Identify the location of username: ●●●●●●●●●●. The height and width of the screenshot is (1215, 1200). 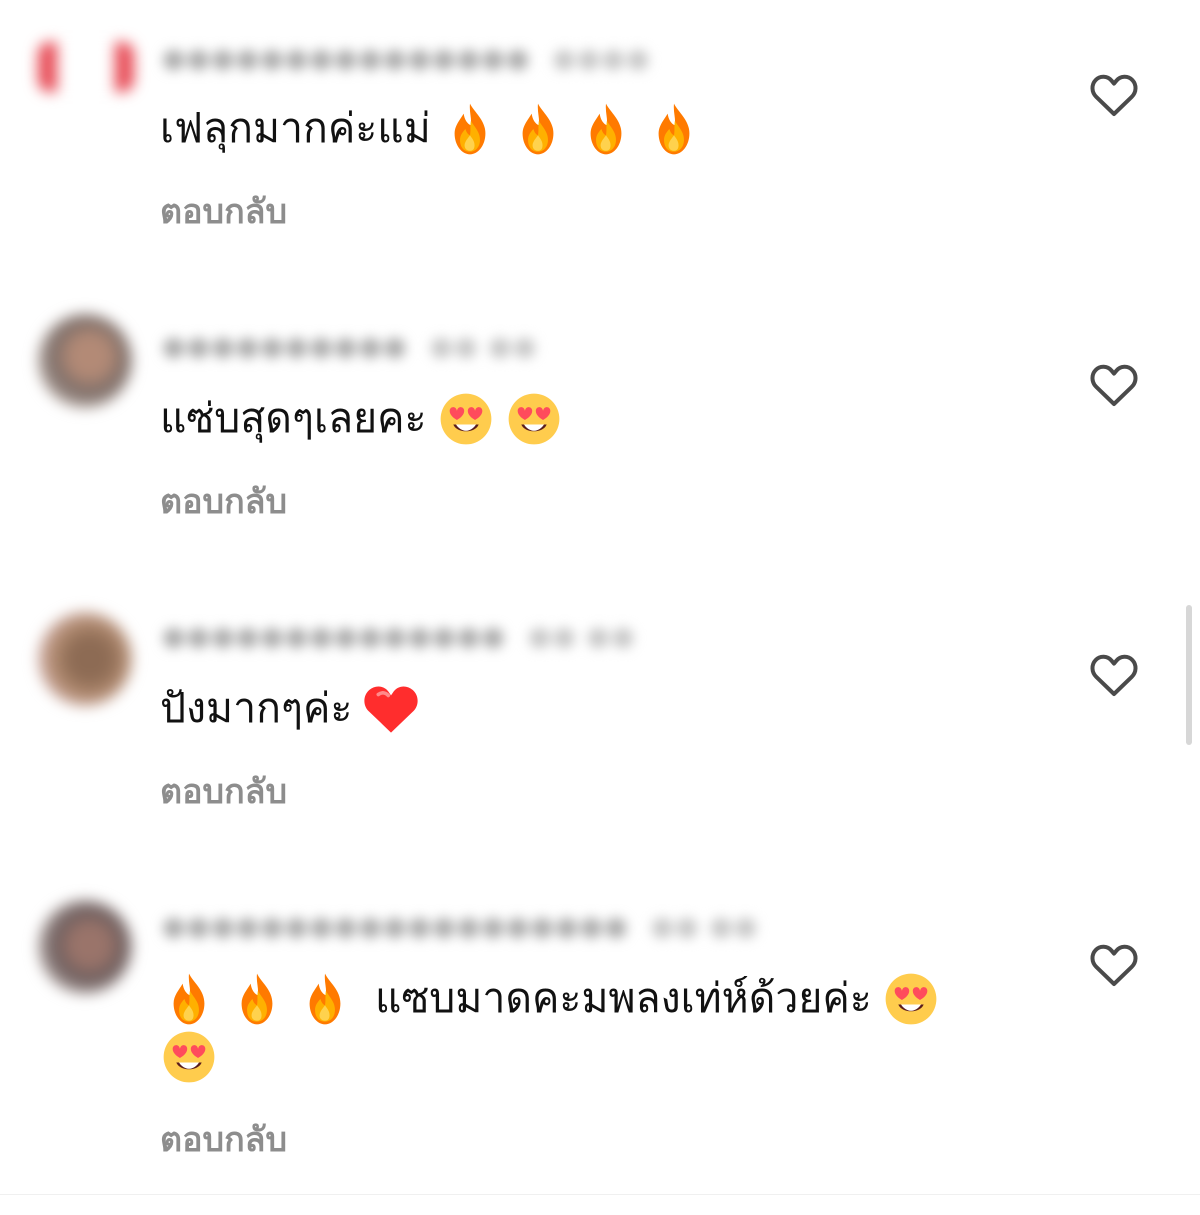
(285, 346).